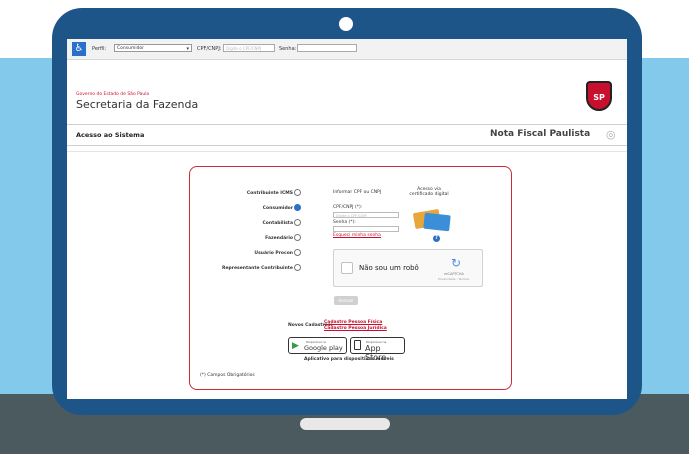  What do you see at coordinates (131, 48) in the screenshot?
I see `perfil-select-value: Consumidor` at bounding box center [131, 48].